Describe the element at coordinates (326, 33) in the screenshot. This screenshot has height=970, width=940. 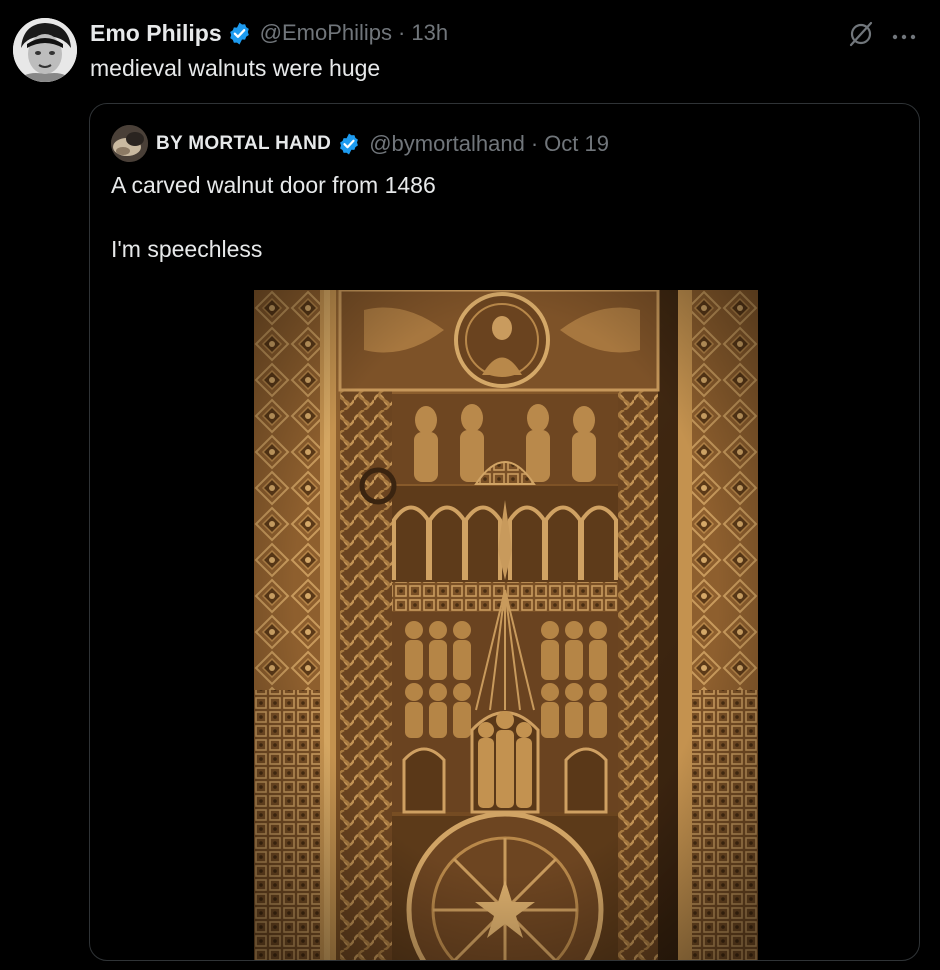
I see `author-handle: @EmoPhilips` at that location.